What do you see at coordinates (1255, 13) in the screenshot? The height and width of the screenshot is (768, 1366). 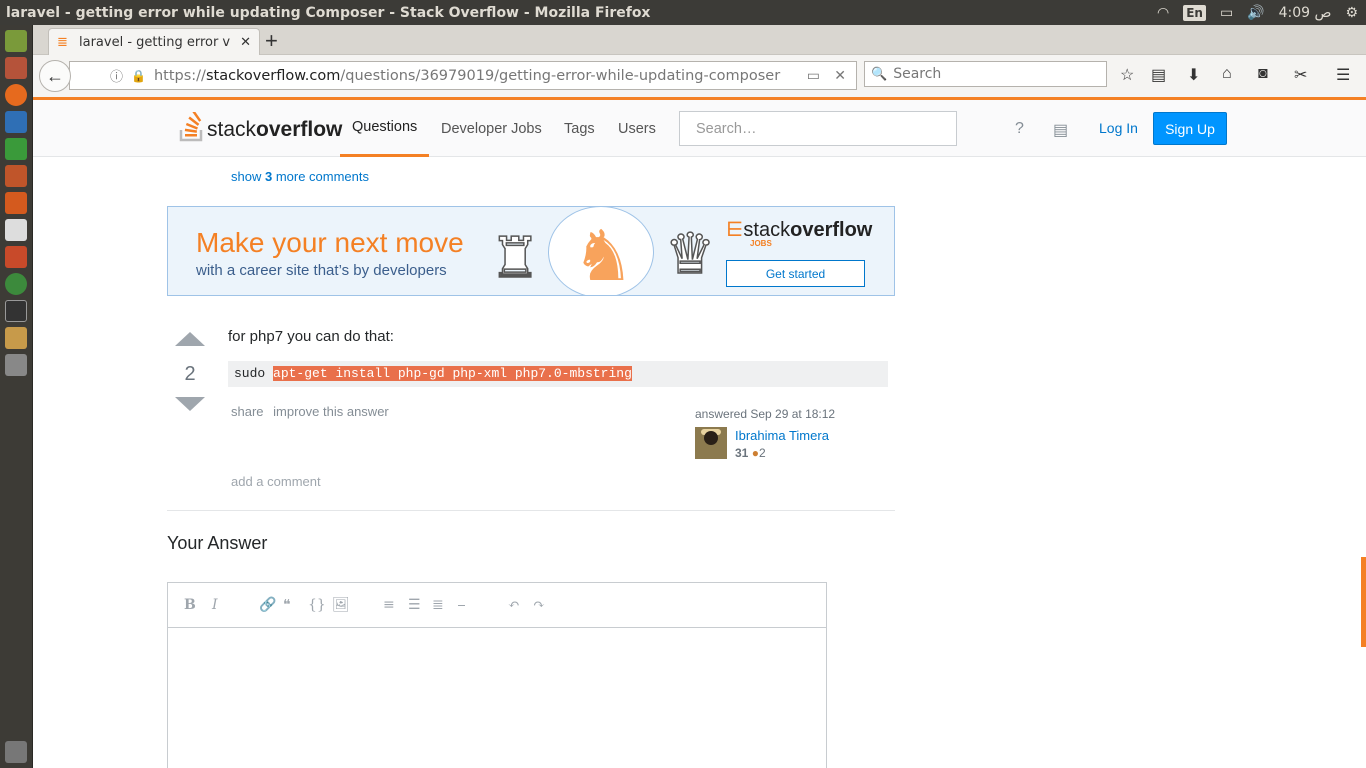 I see `volume-icon: 🔊` at bounding box center [1255, 13].